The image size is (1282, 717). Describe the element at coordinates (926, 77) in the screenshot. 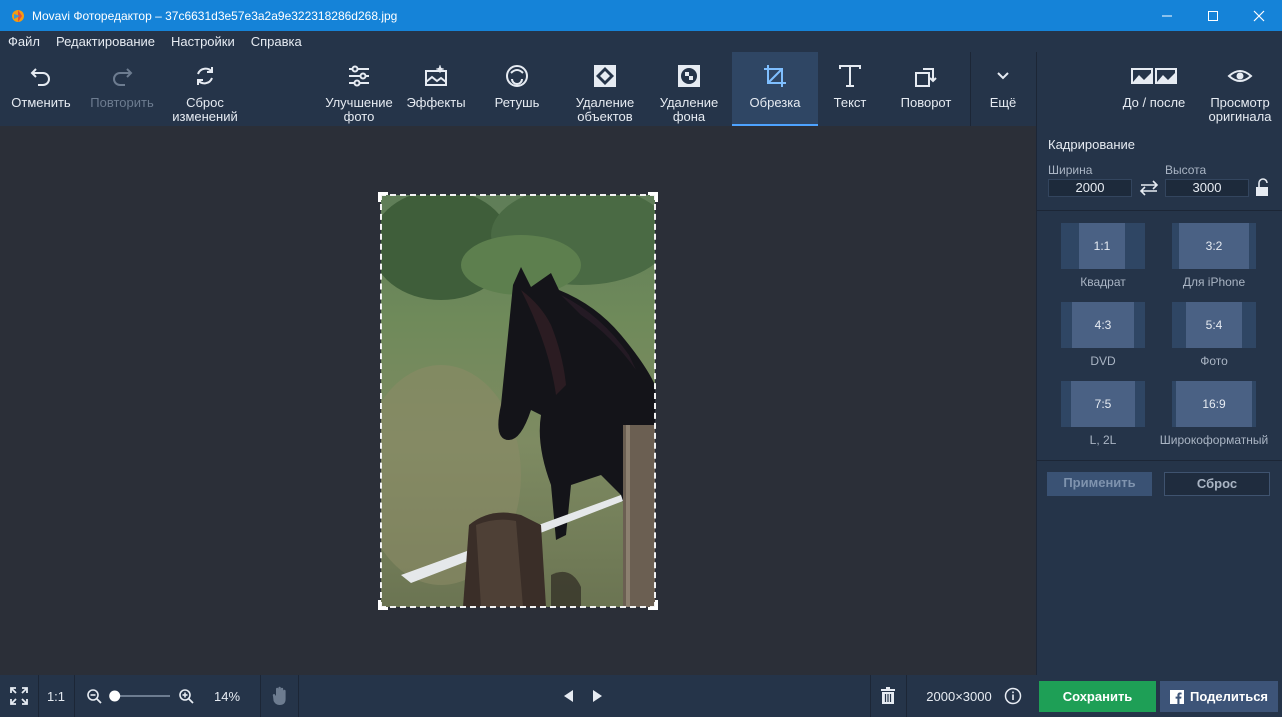

I see `rotate-icon` at that location.